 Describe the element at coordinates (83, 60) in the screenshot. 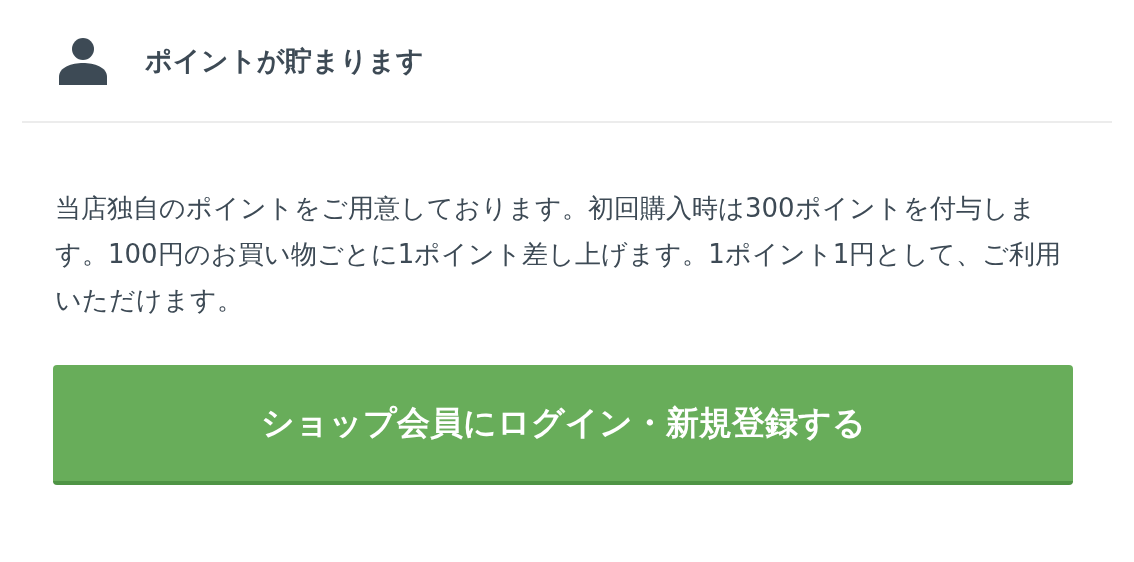

I see `user-icon` at that location.